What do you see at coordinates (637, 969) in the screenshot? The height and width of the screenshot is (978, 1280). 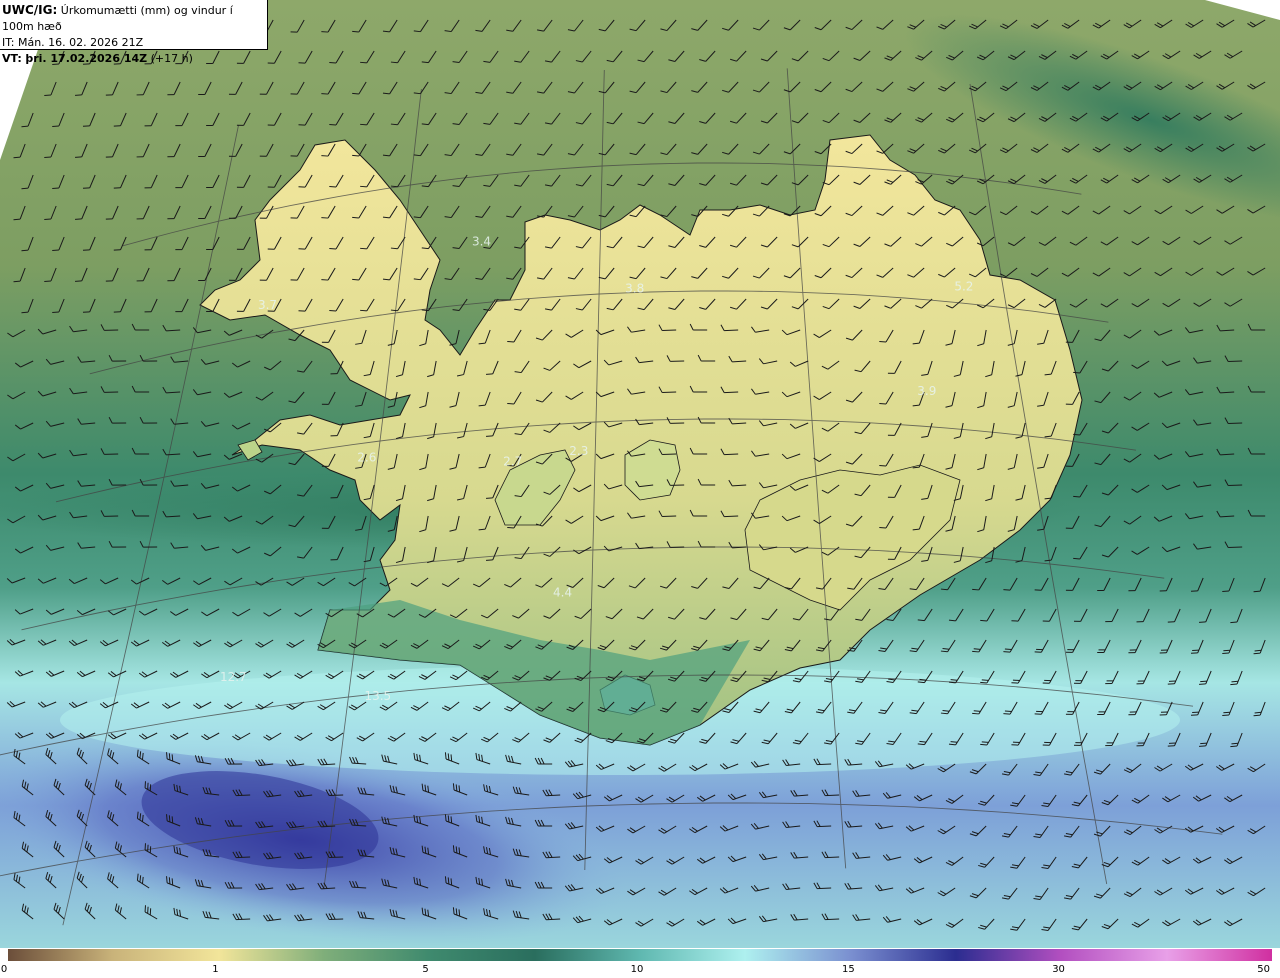 I see `colorbar-tick-label: 10` at bounding box center [637, 969].